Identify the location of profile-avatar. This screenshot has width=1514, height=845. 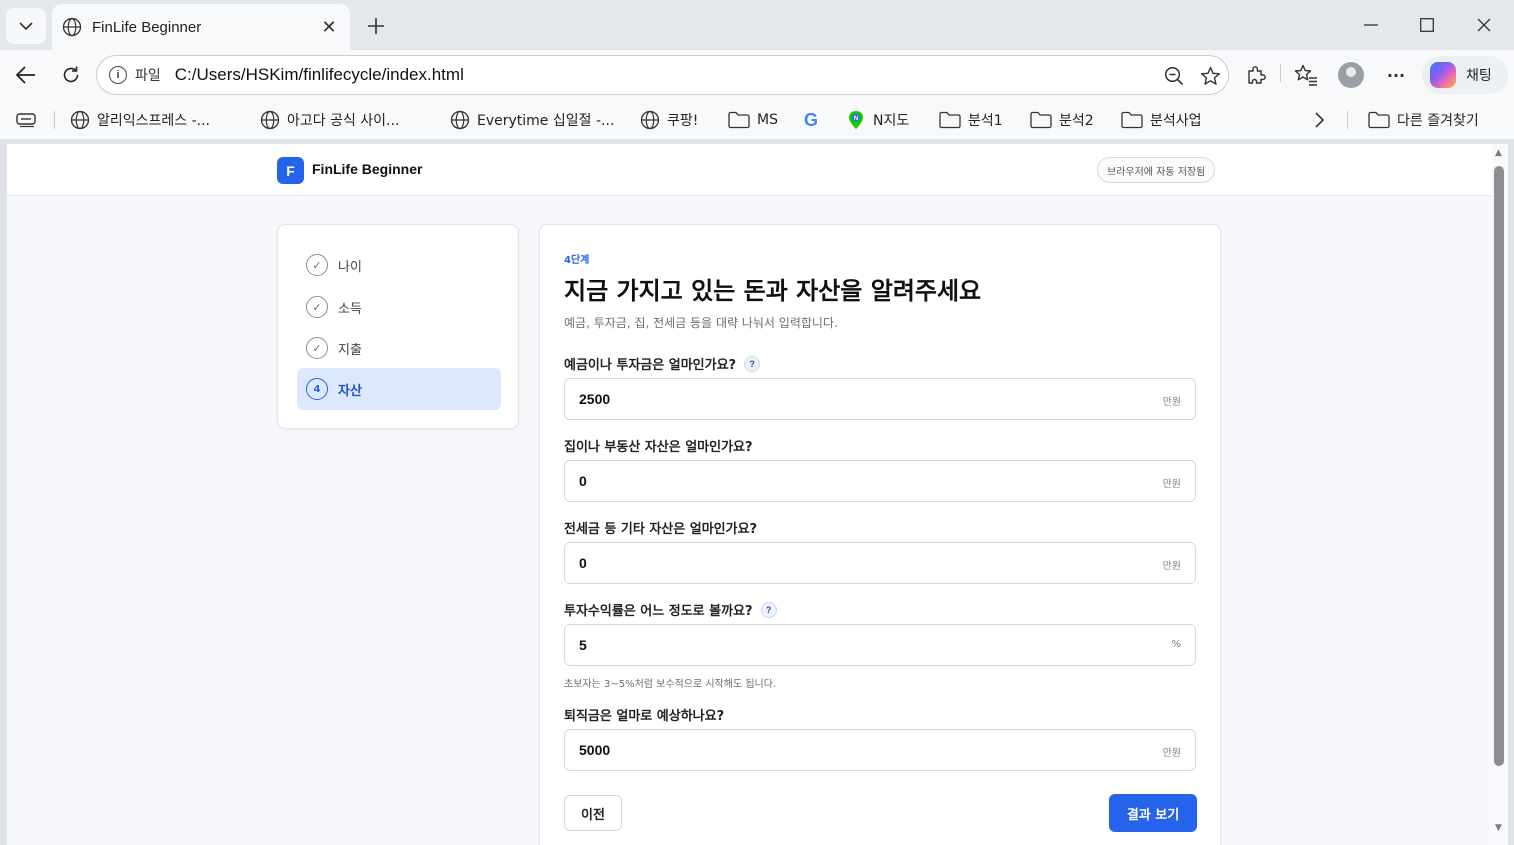
(1351, 75).